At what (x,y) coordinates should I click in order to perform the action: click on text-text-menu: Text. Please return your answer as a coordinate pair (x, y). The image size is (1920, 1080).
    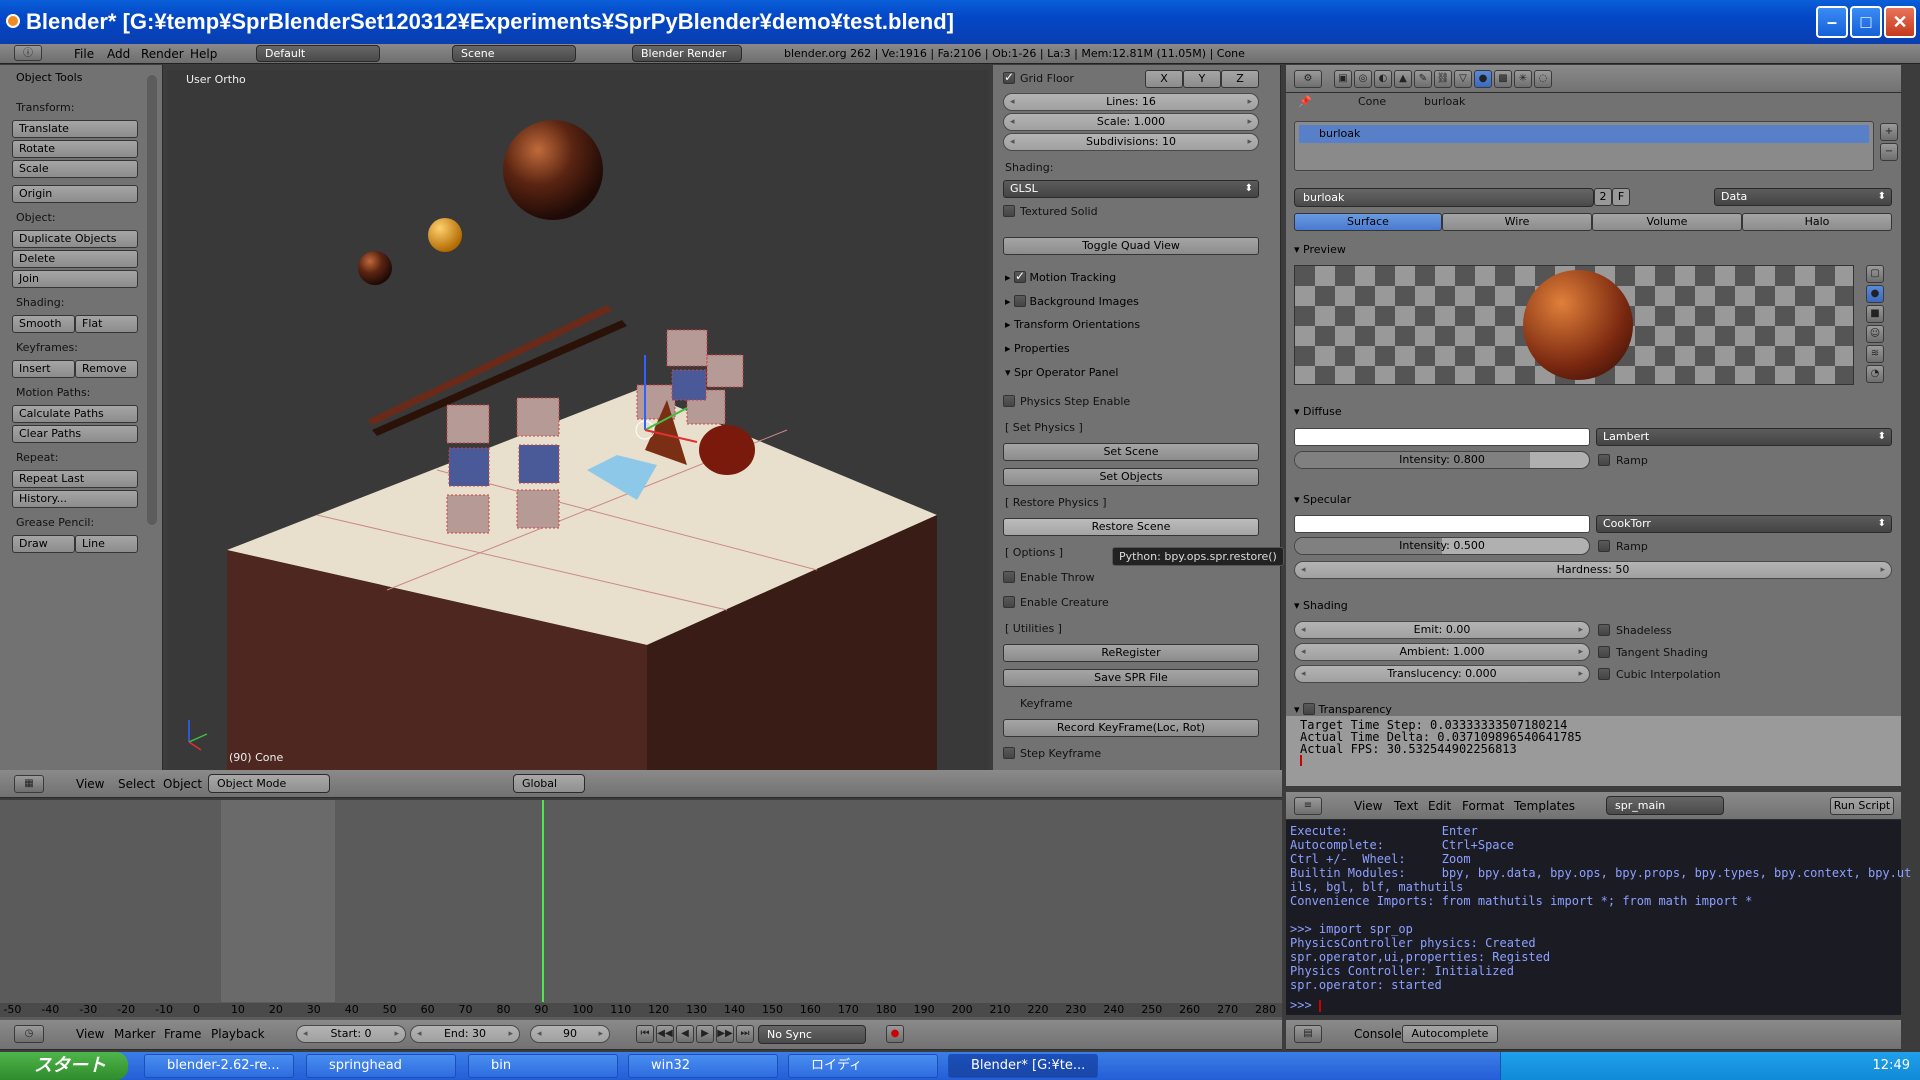
    Looking at the image, I should click on (1406, 806).